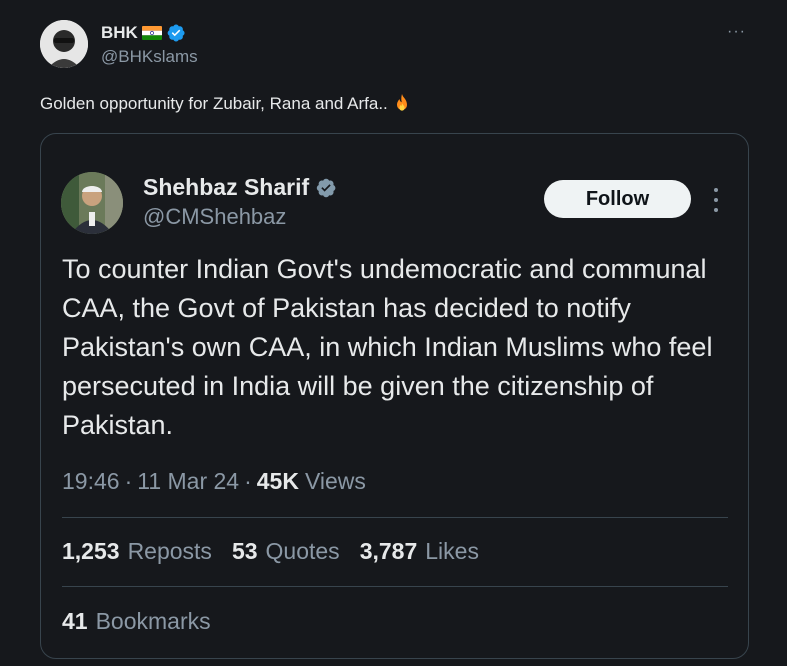  I want to click on author-avatar-image, so click(64, 44).